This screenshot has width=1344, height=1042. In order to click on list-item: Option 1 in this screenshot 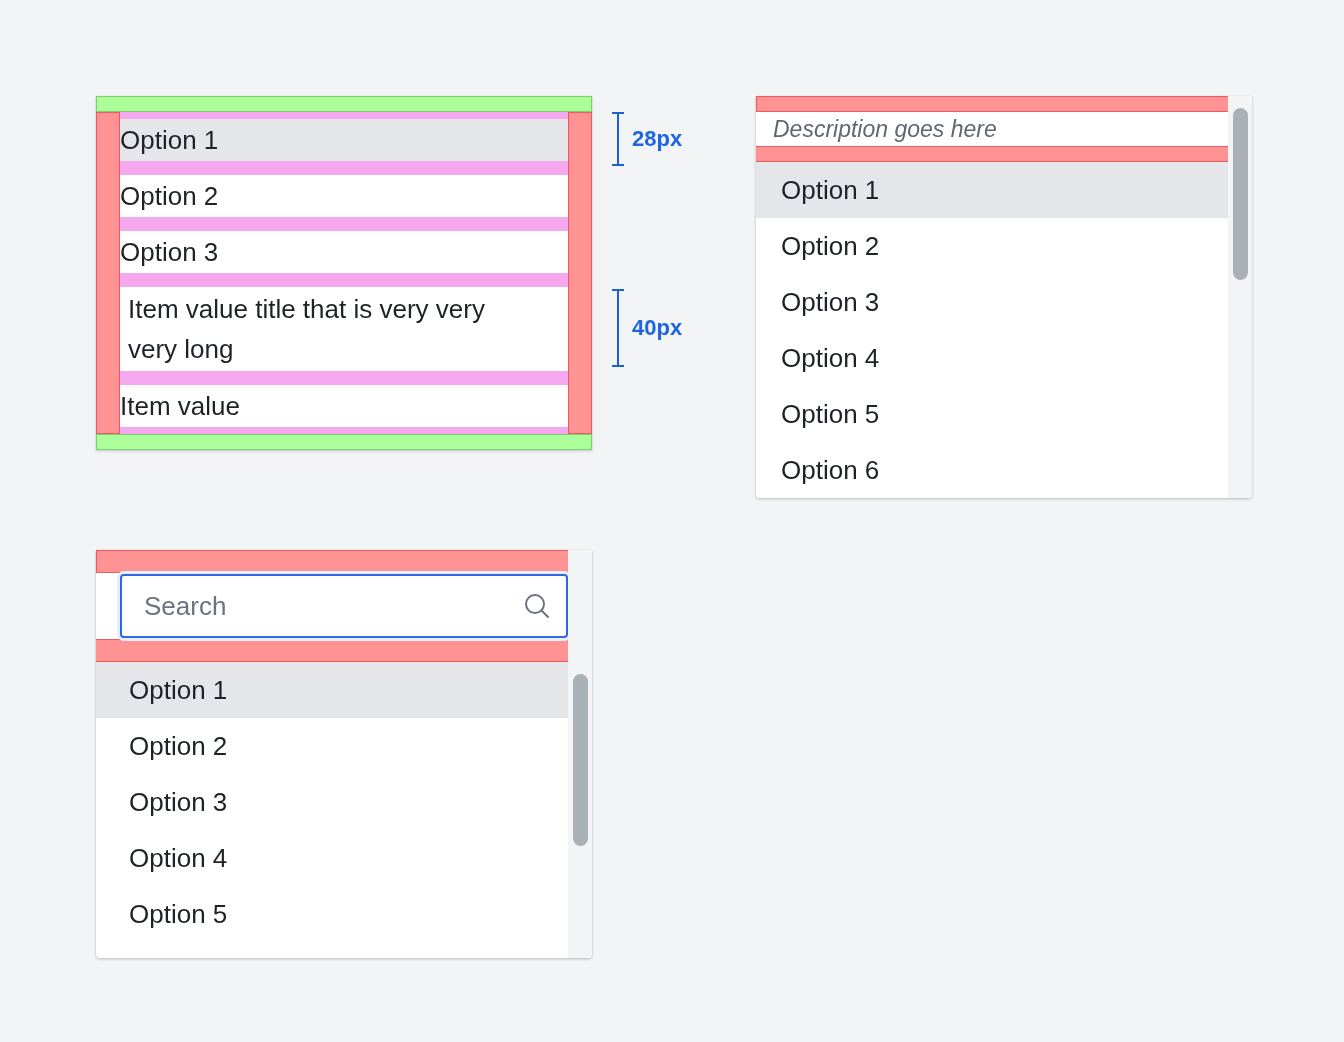, I will do `click(344, 140)`.